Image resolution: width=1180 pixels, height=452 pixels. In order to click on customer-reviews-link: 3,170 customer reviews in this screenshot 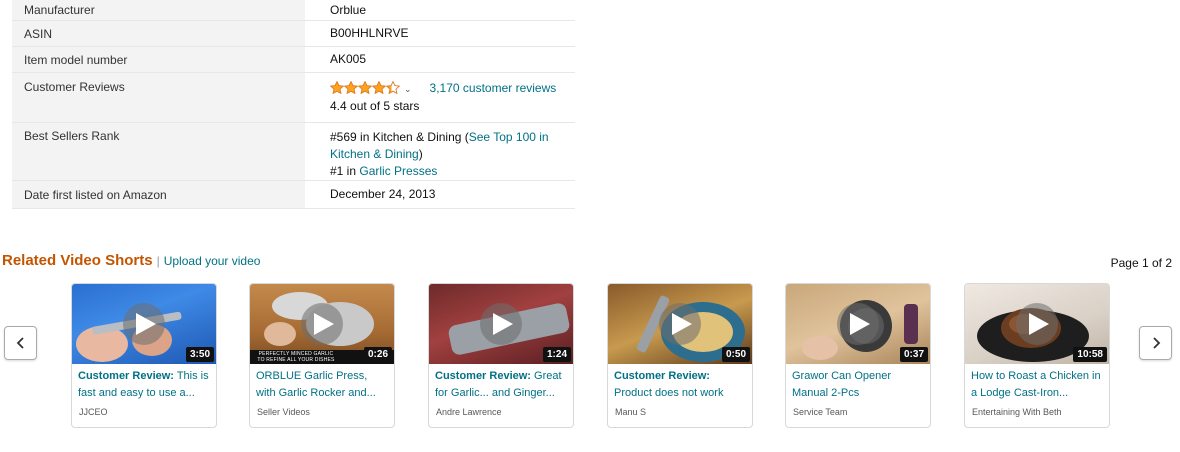, I will do `click(493, 88)`.